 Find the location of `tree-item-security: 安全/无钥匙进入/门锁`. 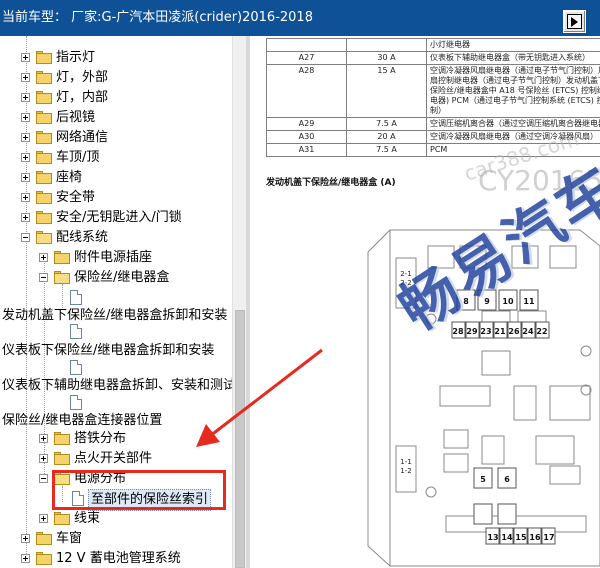

tree-item-security: 安全/无钥匙进入/门锁 is located at coordinates (116, 218).